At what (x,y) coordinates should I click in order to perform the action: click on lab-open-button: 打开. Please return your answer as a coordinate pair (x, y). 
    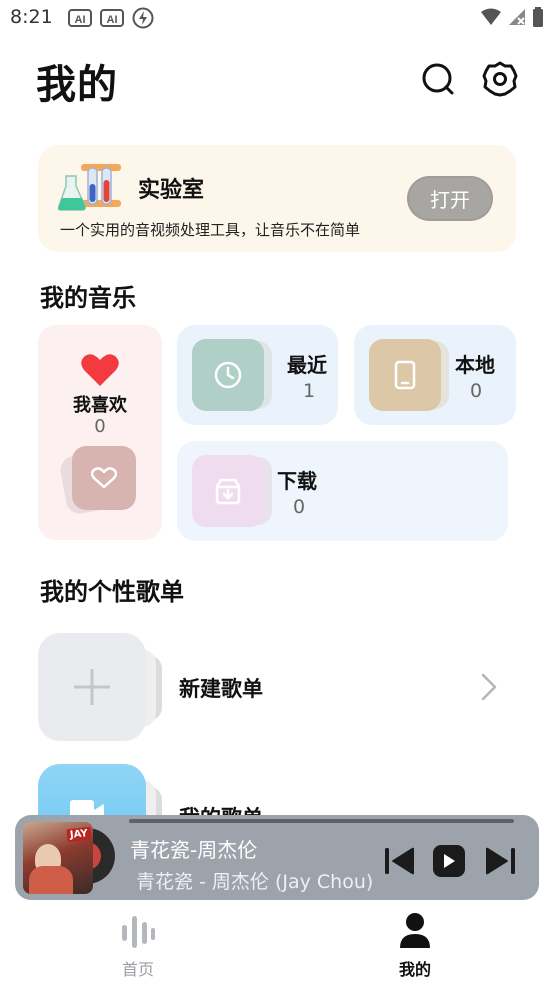
    Looking at the image, I should click on (450, 198).